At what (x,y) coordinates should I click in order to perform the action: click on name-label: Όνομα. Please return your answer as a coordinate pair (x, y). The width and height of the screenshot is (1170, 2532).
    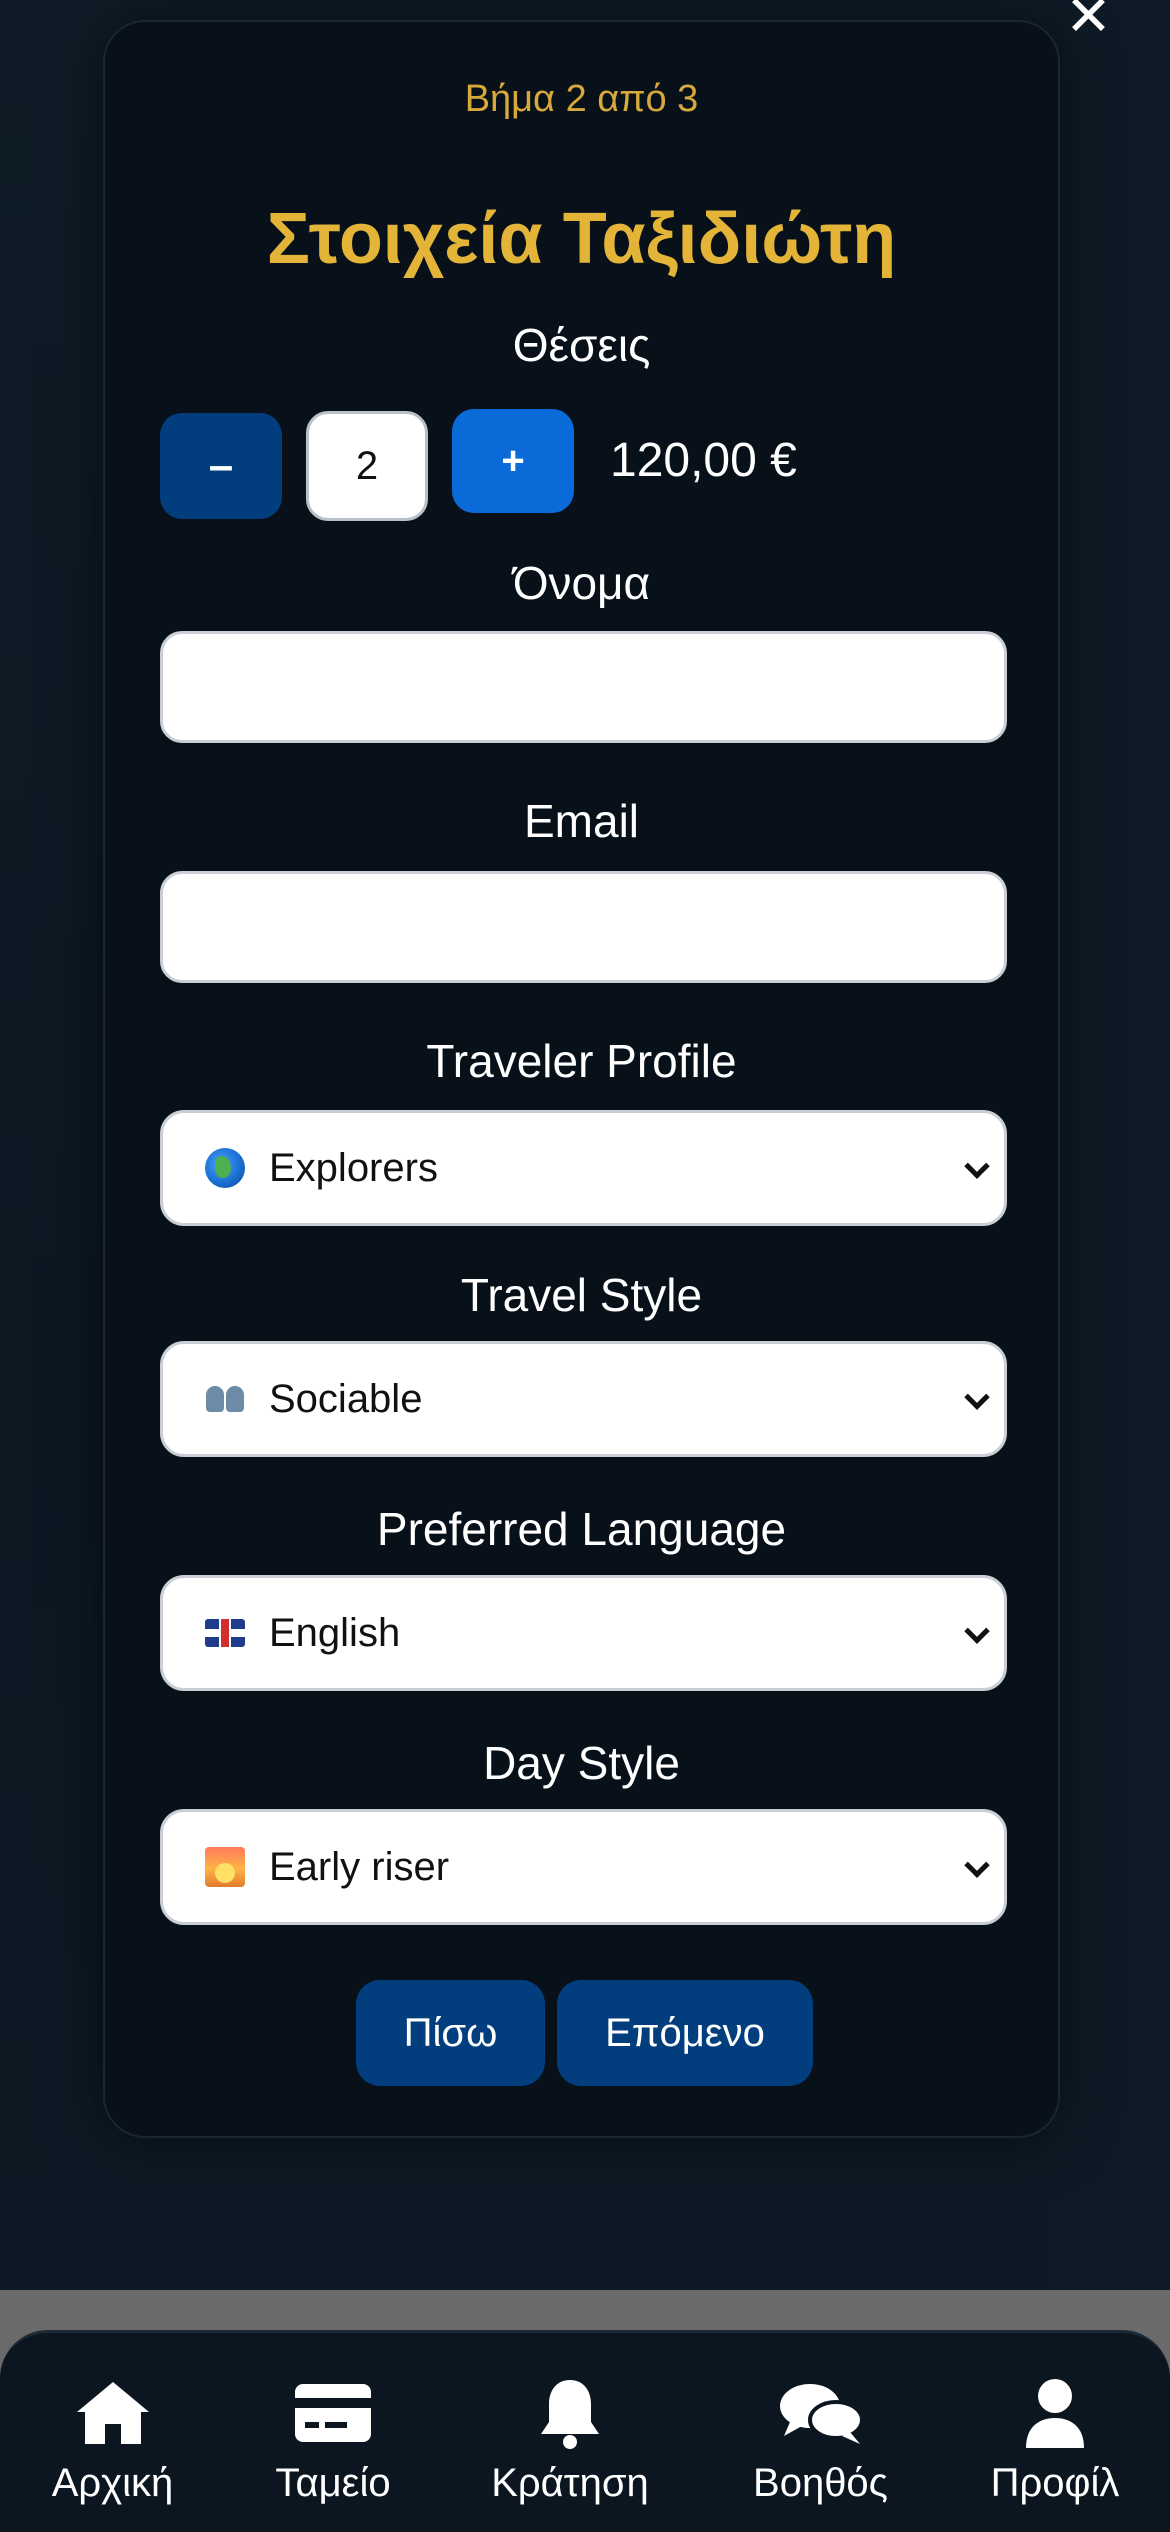
    Looking at the image, I should click on (581, 583).